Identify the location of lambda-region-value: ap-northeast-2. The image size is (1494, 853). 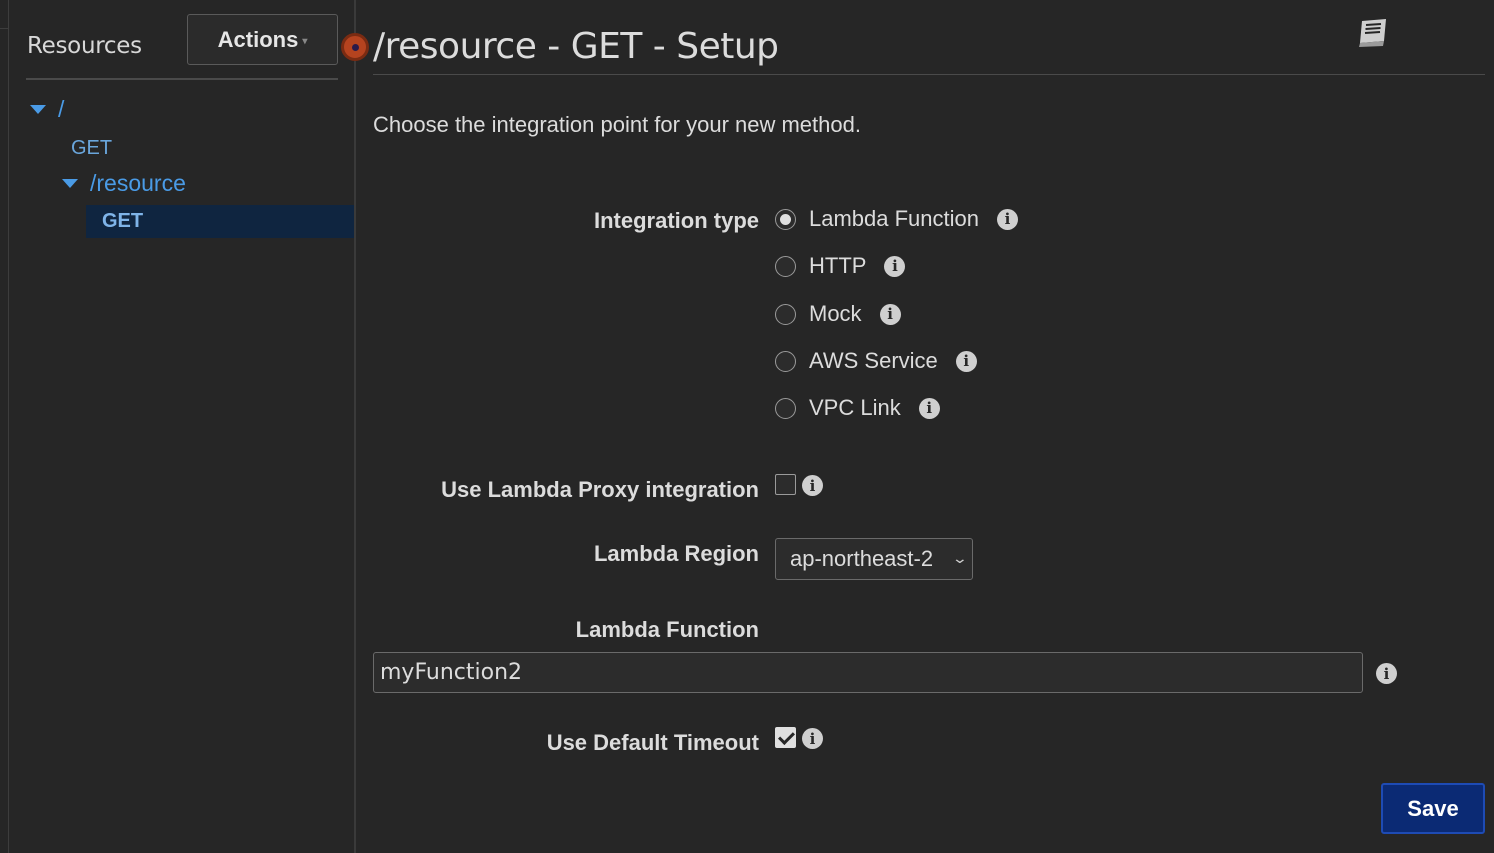
(862, 558).